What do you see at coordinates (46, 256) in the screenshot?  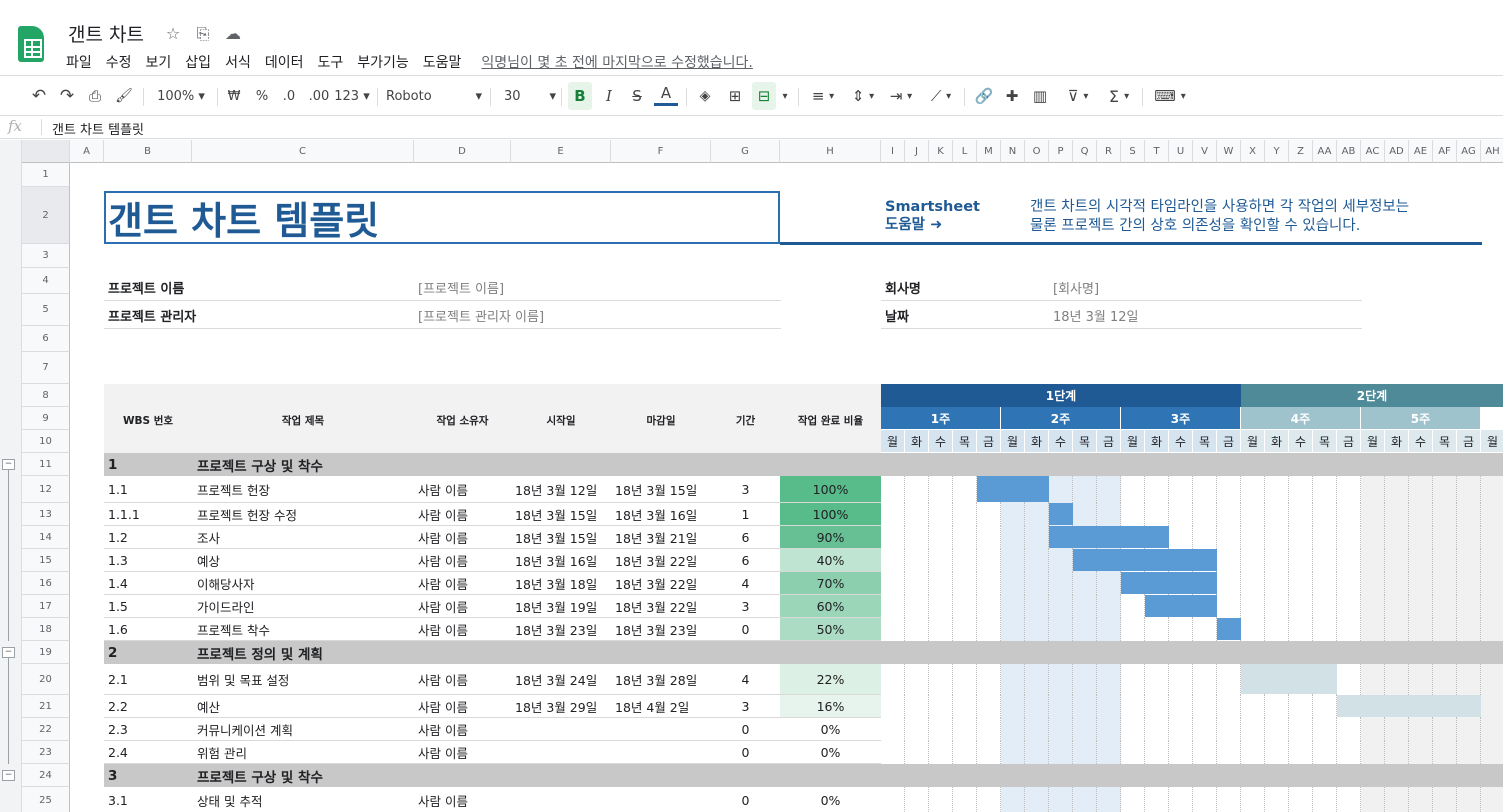 I see `row-header-3: 3` at bounding box center [46, 256].